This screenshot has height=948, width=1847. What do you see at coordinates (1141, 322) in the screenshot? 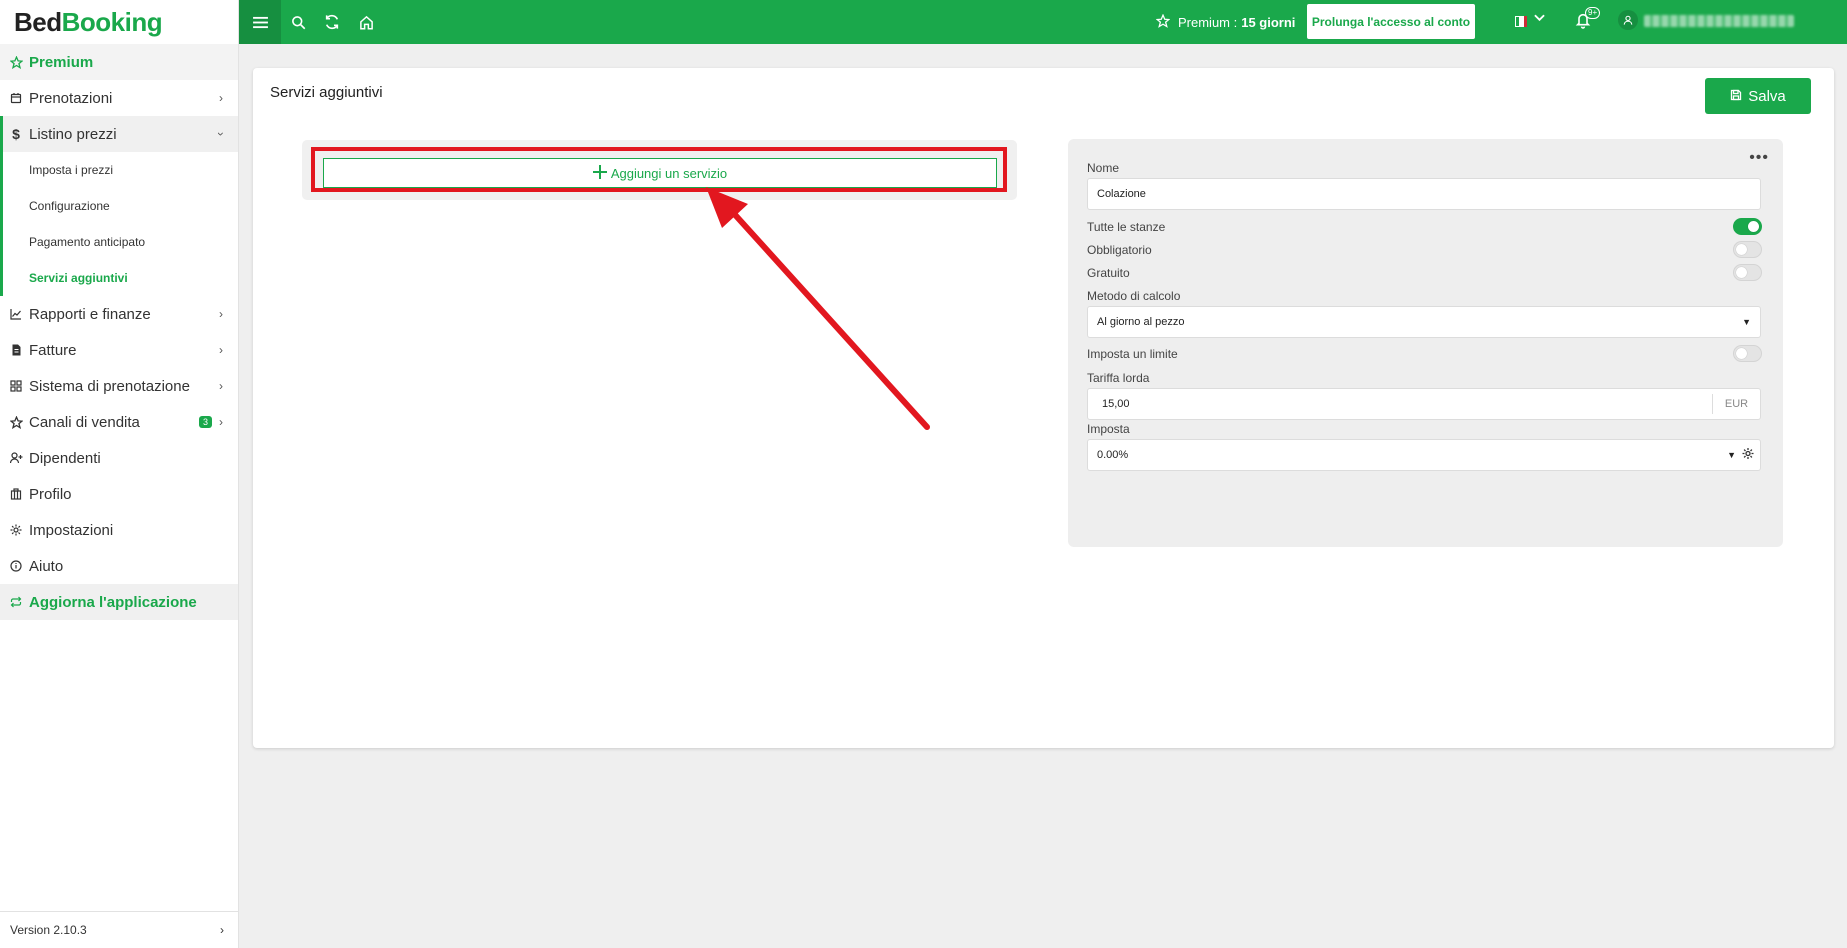
I see `calc-method-value: Al giorno al pezzo` at bounding box center [1141, 322].